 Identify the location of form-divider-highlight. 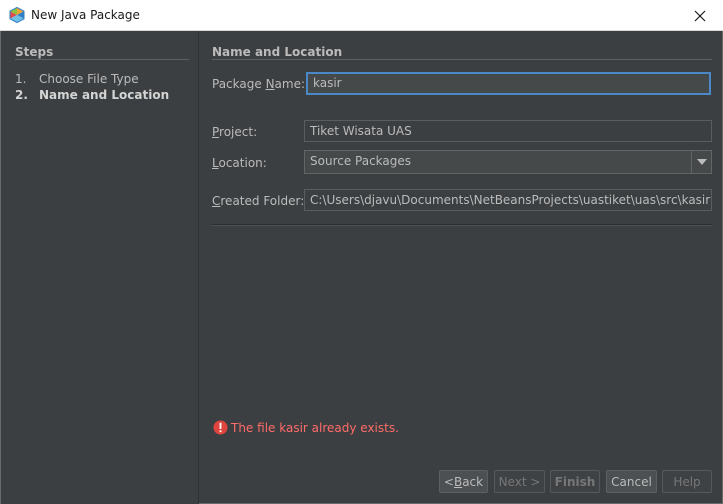
(462, 225).